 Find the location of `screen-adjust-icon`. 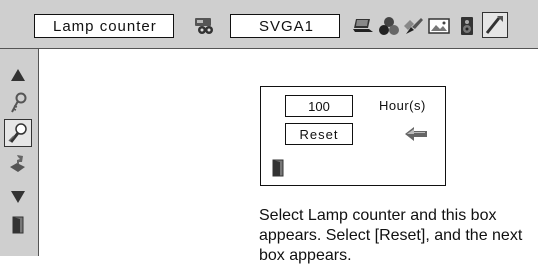

screen-adjust-icon is located at coordinates (439, 26).